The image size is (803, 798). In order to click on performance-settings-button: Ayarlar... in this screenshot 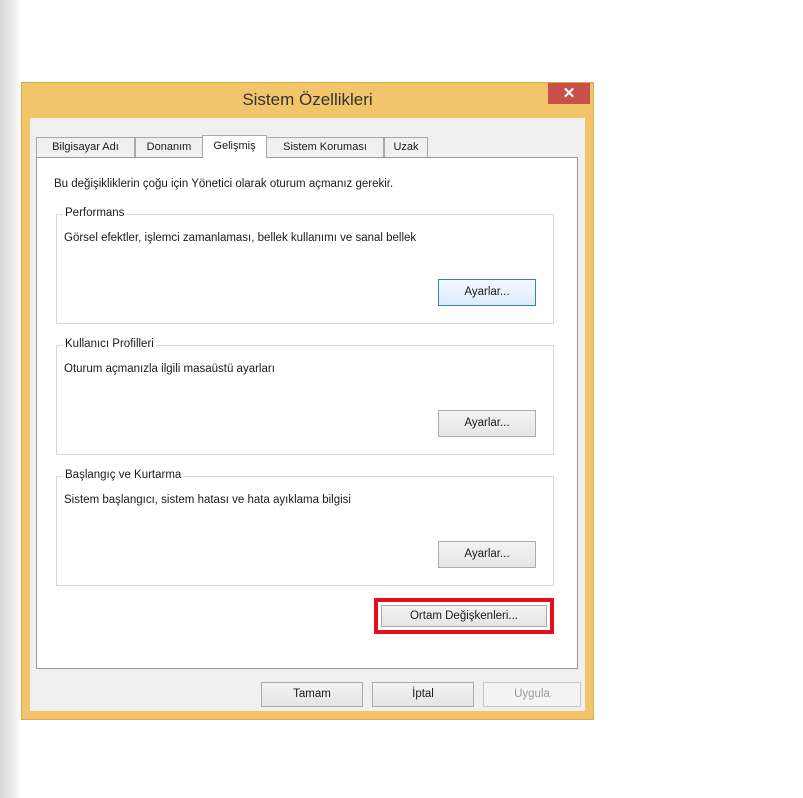, I will do `click(487, 292)`.